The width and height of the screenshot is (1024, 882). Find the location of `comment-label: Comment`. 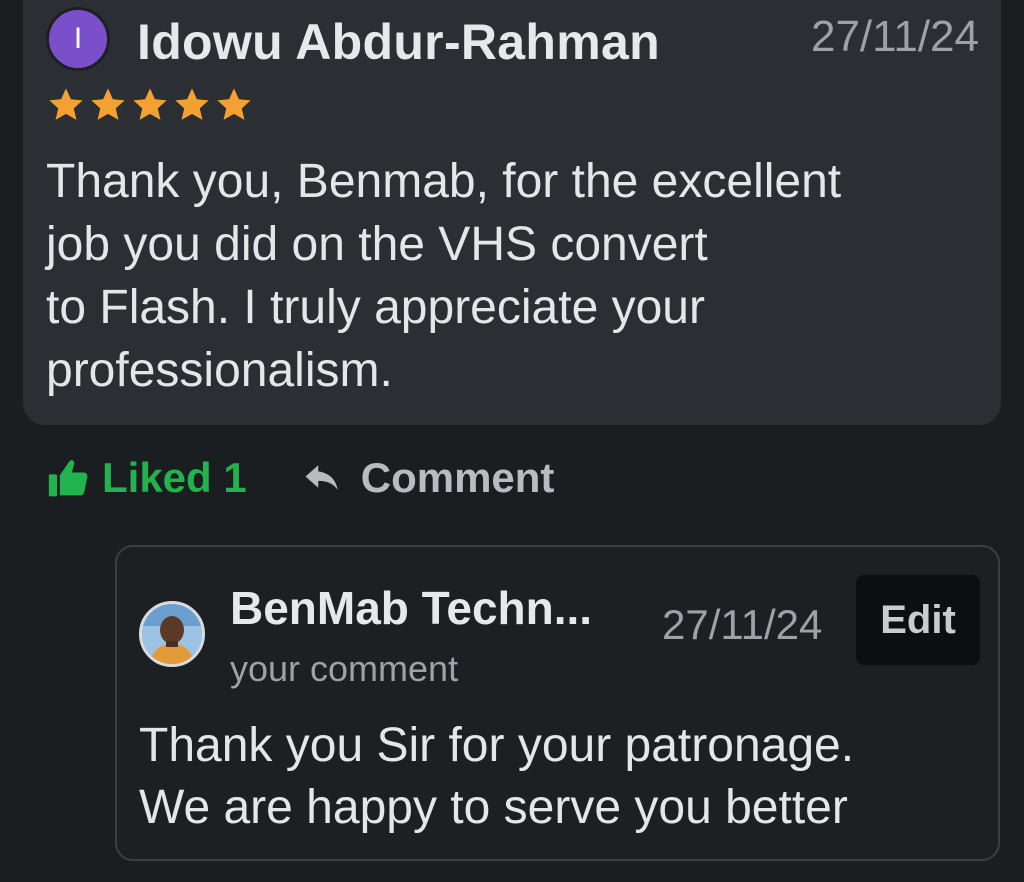

comment-label: Comment is located at coordinates (457, 477).